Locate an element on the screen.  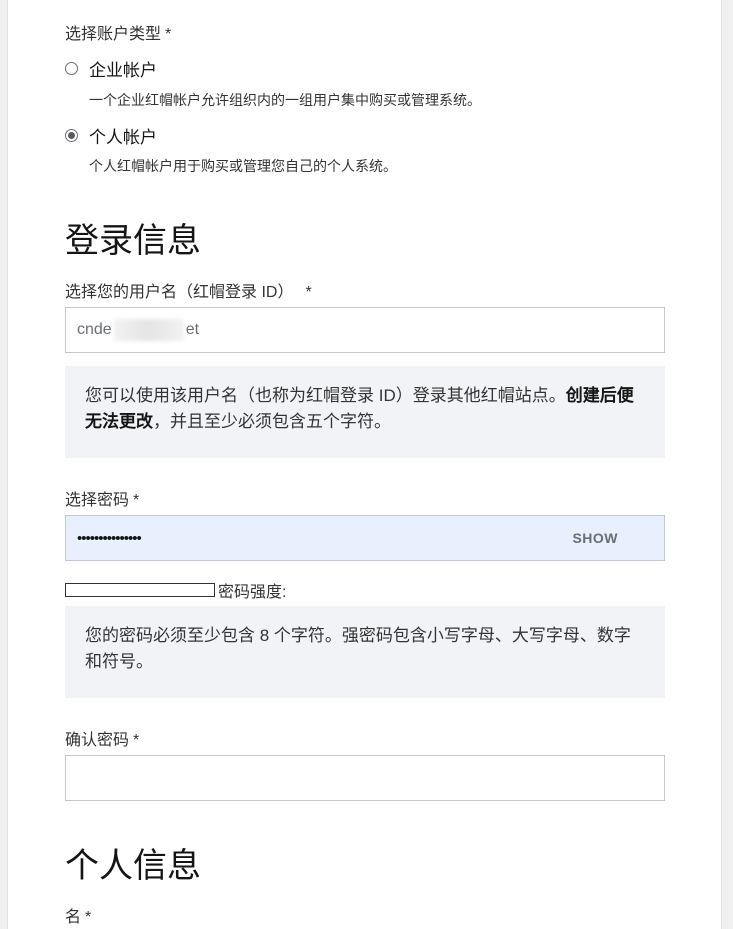
first-name-label: 名 * is located at coordinates (78, 917).